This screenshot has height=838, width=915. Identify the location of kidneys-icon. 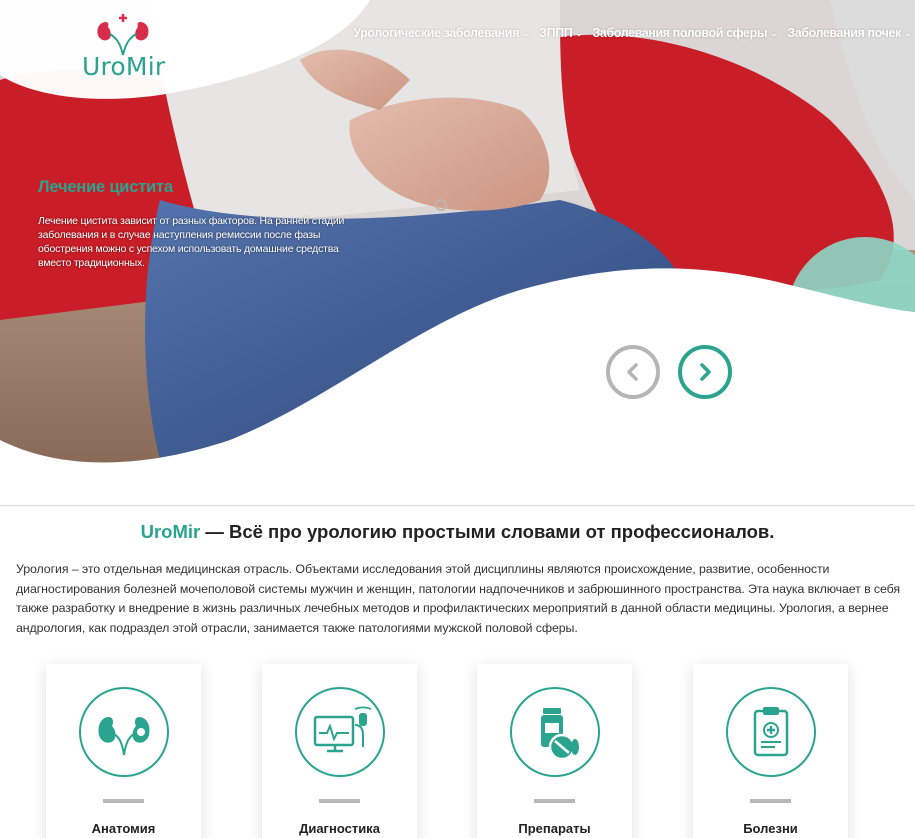
(124, 736).